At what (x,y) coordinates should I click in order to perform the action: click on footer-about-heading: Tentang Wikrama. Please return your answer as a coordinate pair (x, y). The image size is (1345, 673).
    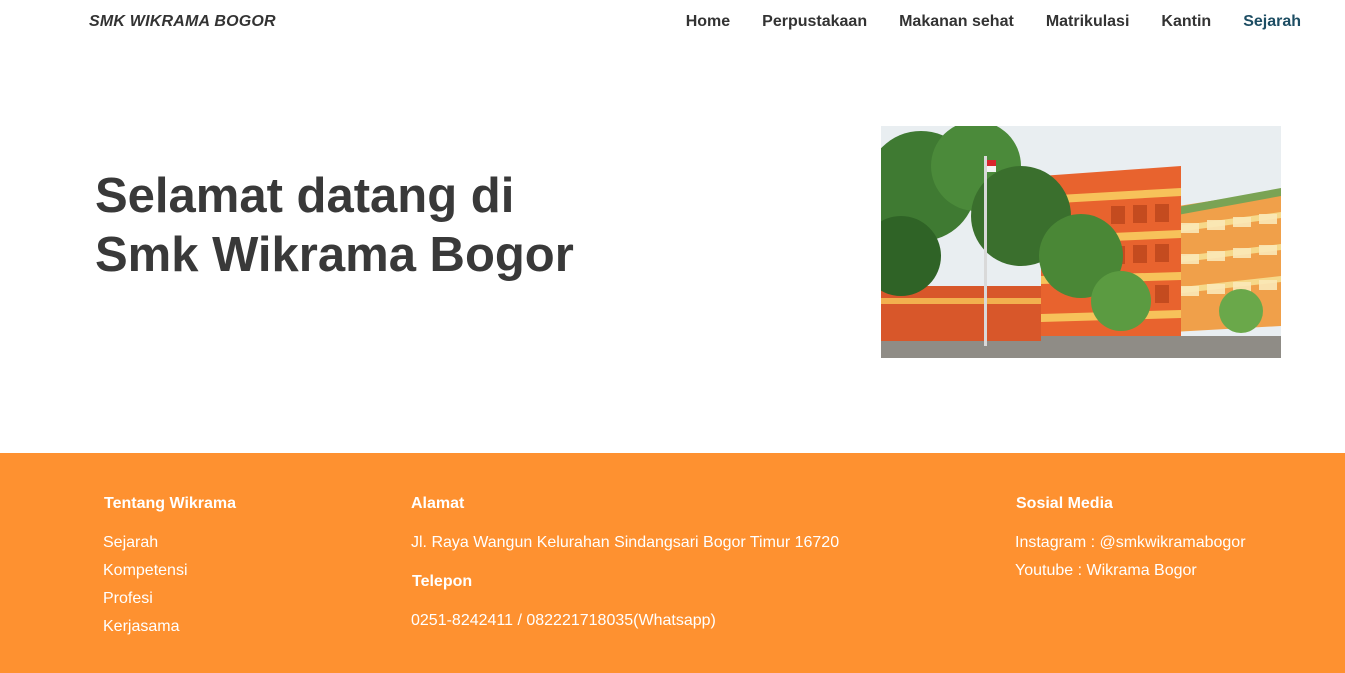
    Looking at the image, I should click on (170, 503).